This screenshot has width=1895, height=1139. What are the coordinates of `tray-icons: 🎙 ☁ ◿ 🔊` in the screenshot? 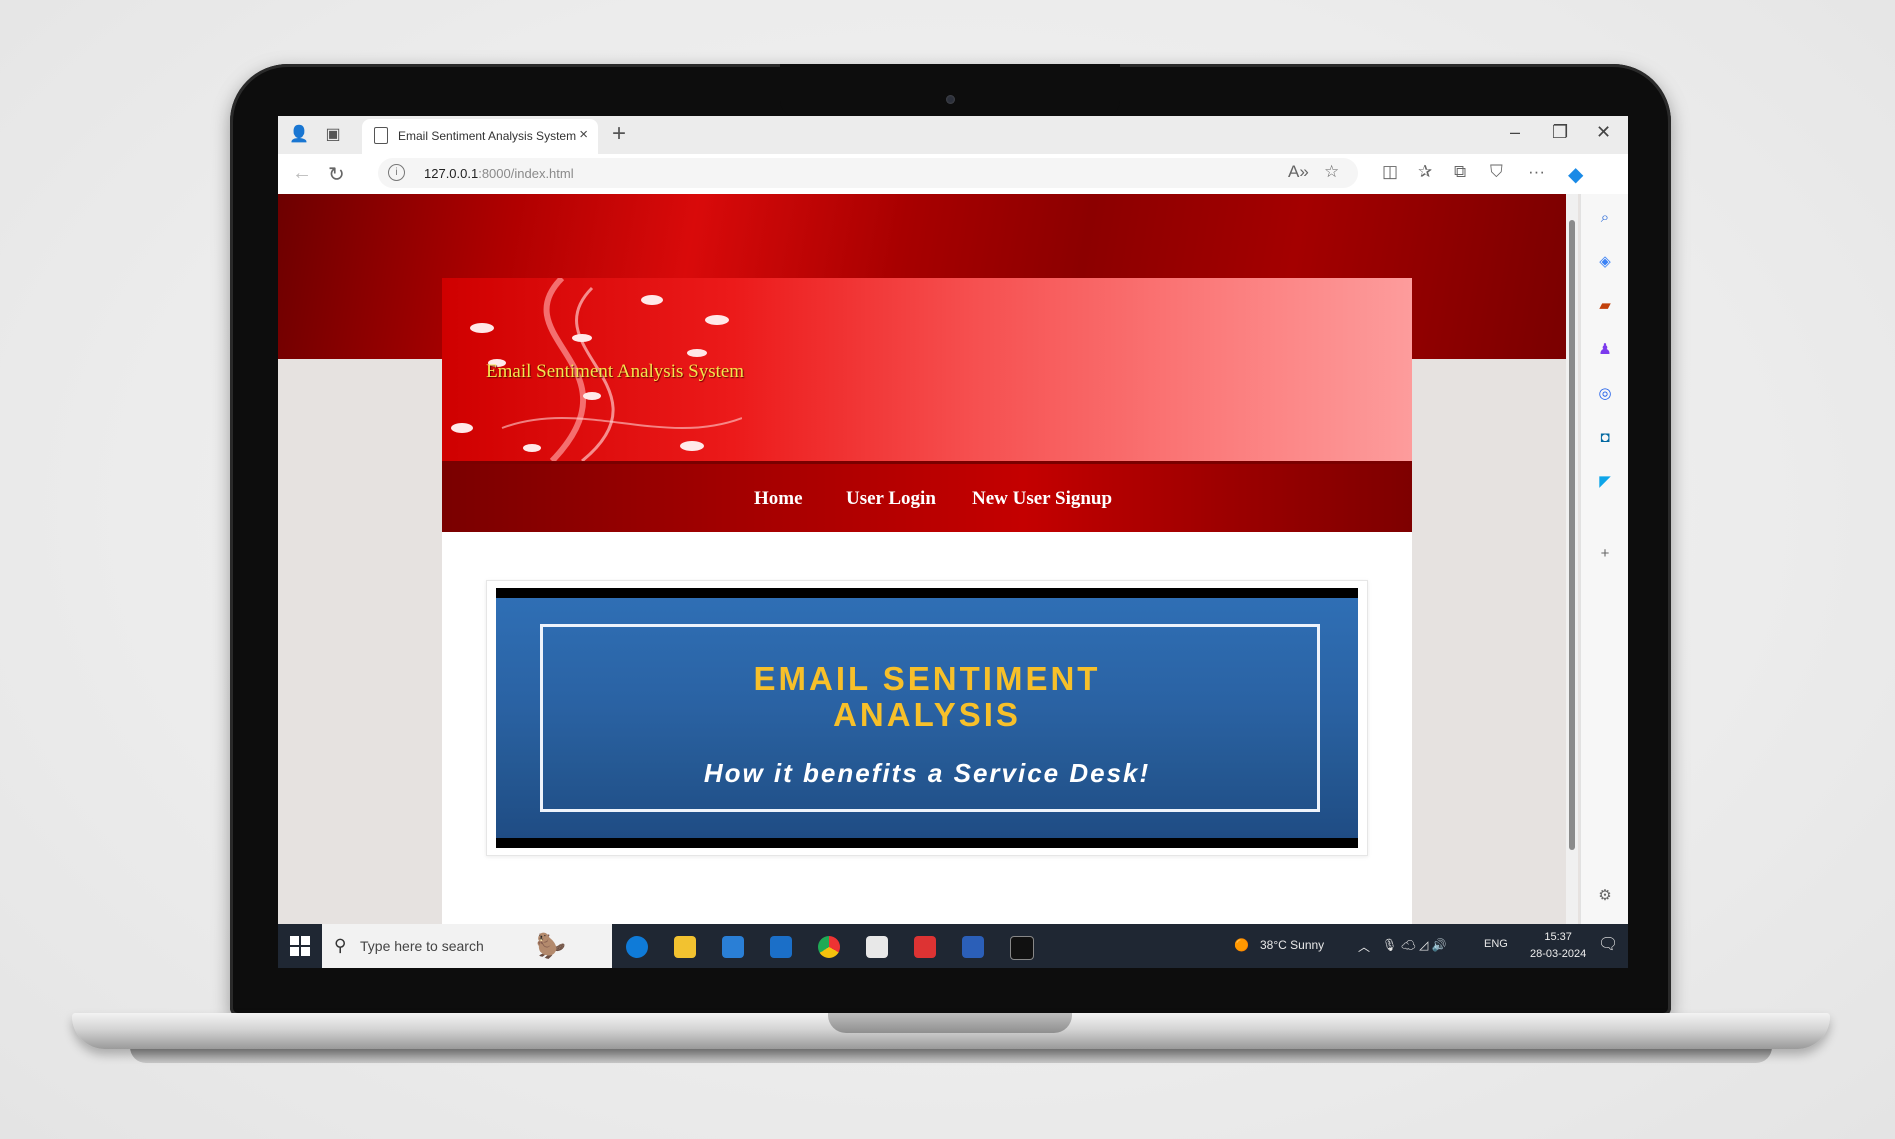 It's located at (1414, 945).